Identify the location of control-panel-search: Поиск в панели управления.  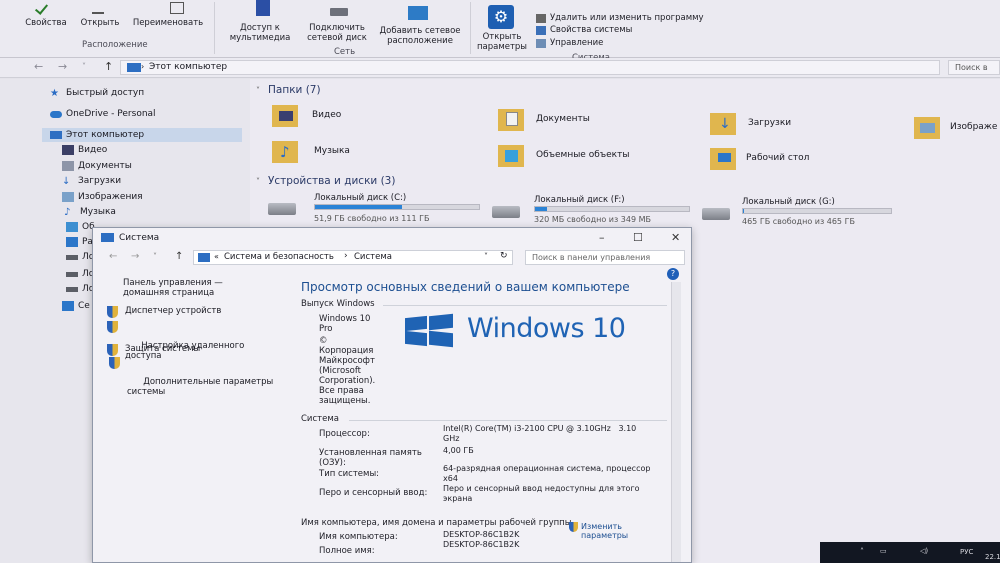
(605, 257).